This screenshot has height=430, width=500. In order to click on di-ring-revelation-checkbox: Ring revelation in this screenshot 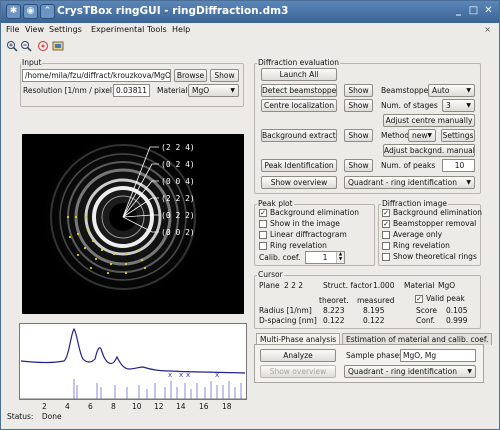, I will do `click(416, 246)`.